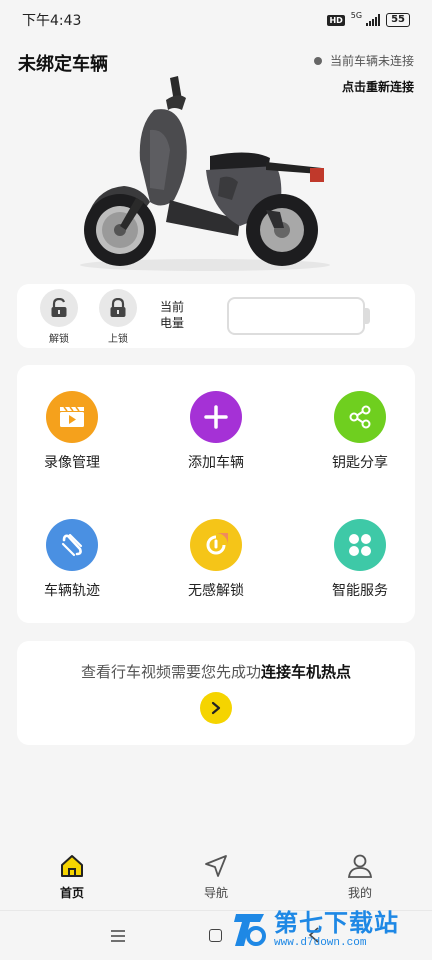 The height and width of the screenshot is (960, 432). Describe the element at coordinates (306, 672) in the screenshot. I see `connect-hotspot-link: 连接车机热点` at that location.